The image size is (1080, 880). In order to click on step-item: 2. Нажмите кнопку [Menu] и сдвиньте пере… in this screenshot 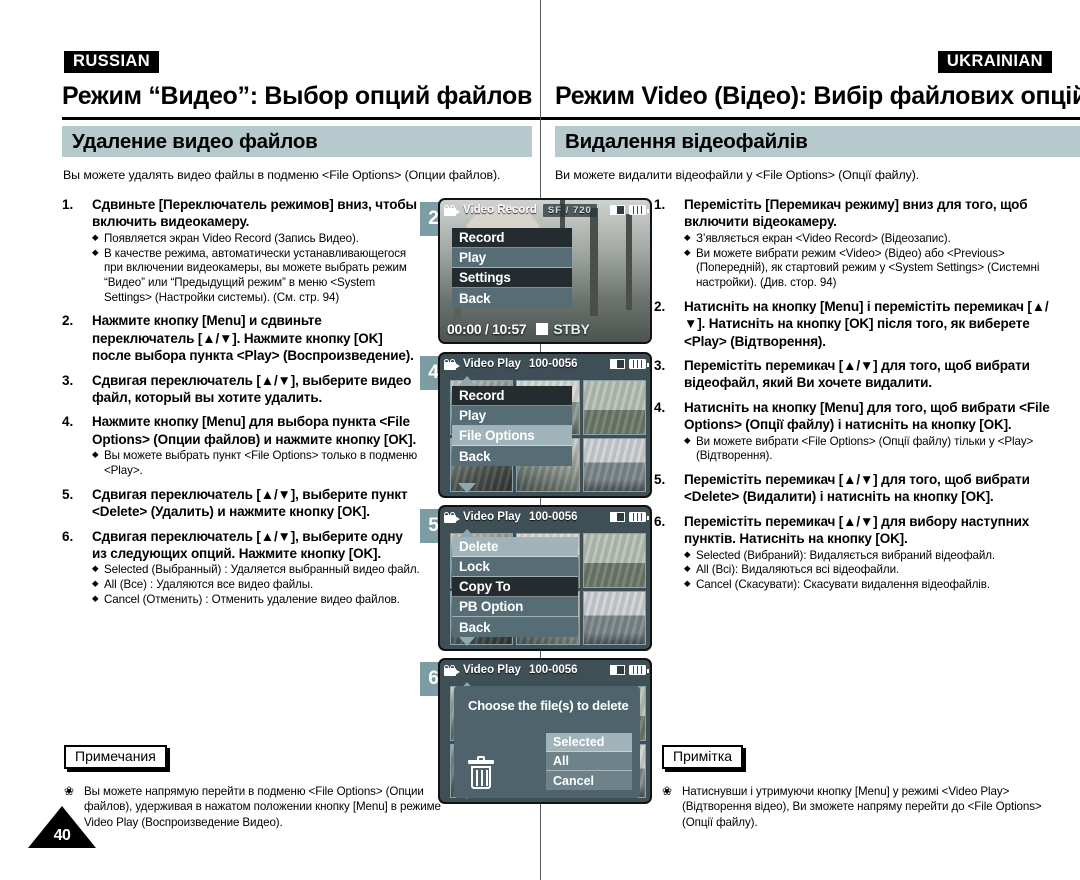, I will do `click(241, 338)`.